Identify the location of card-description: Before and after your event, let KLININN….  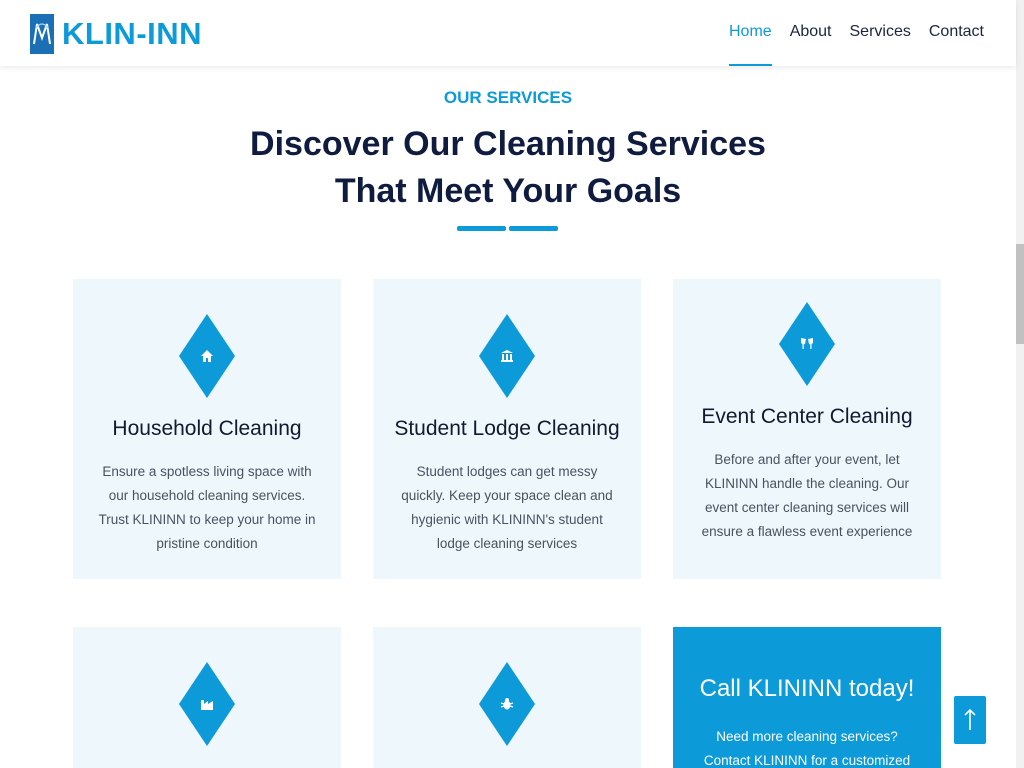
(807, 495).